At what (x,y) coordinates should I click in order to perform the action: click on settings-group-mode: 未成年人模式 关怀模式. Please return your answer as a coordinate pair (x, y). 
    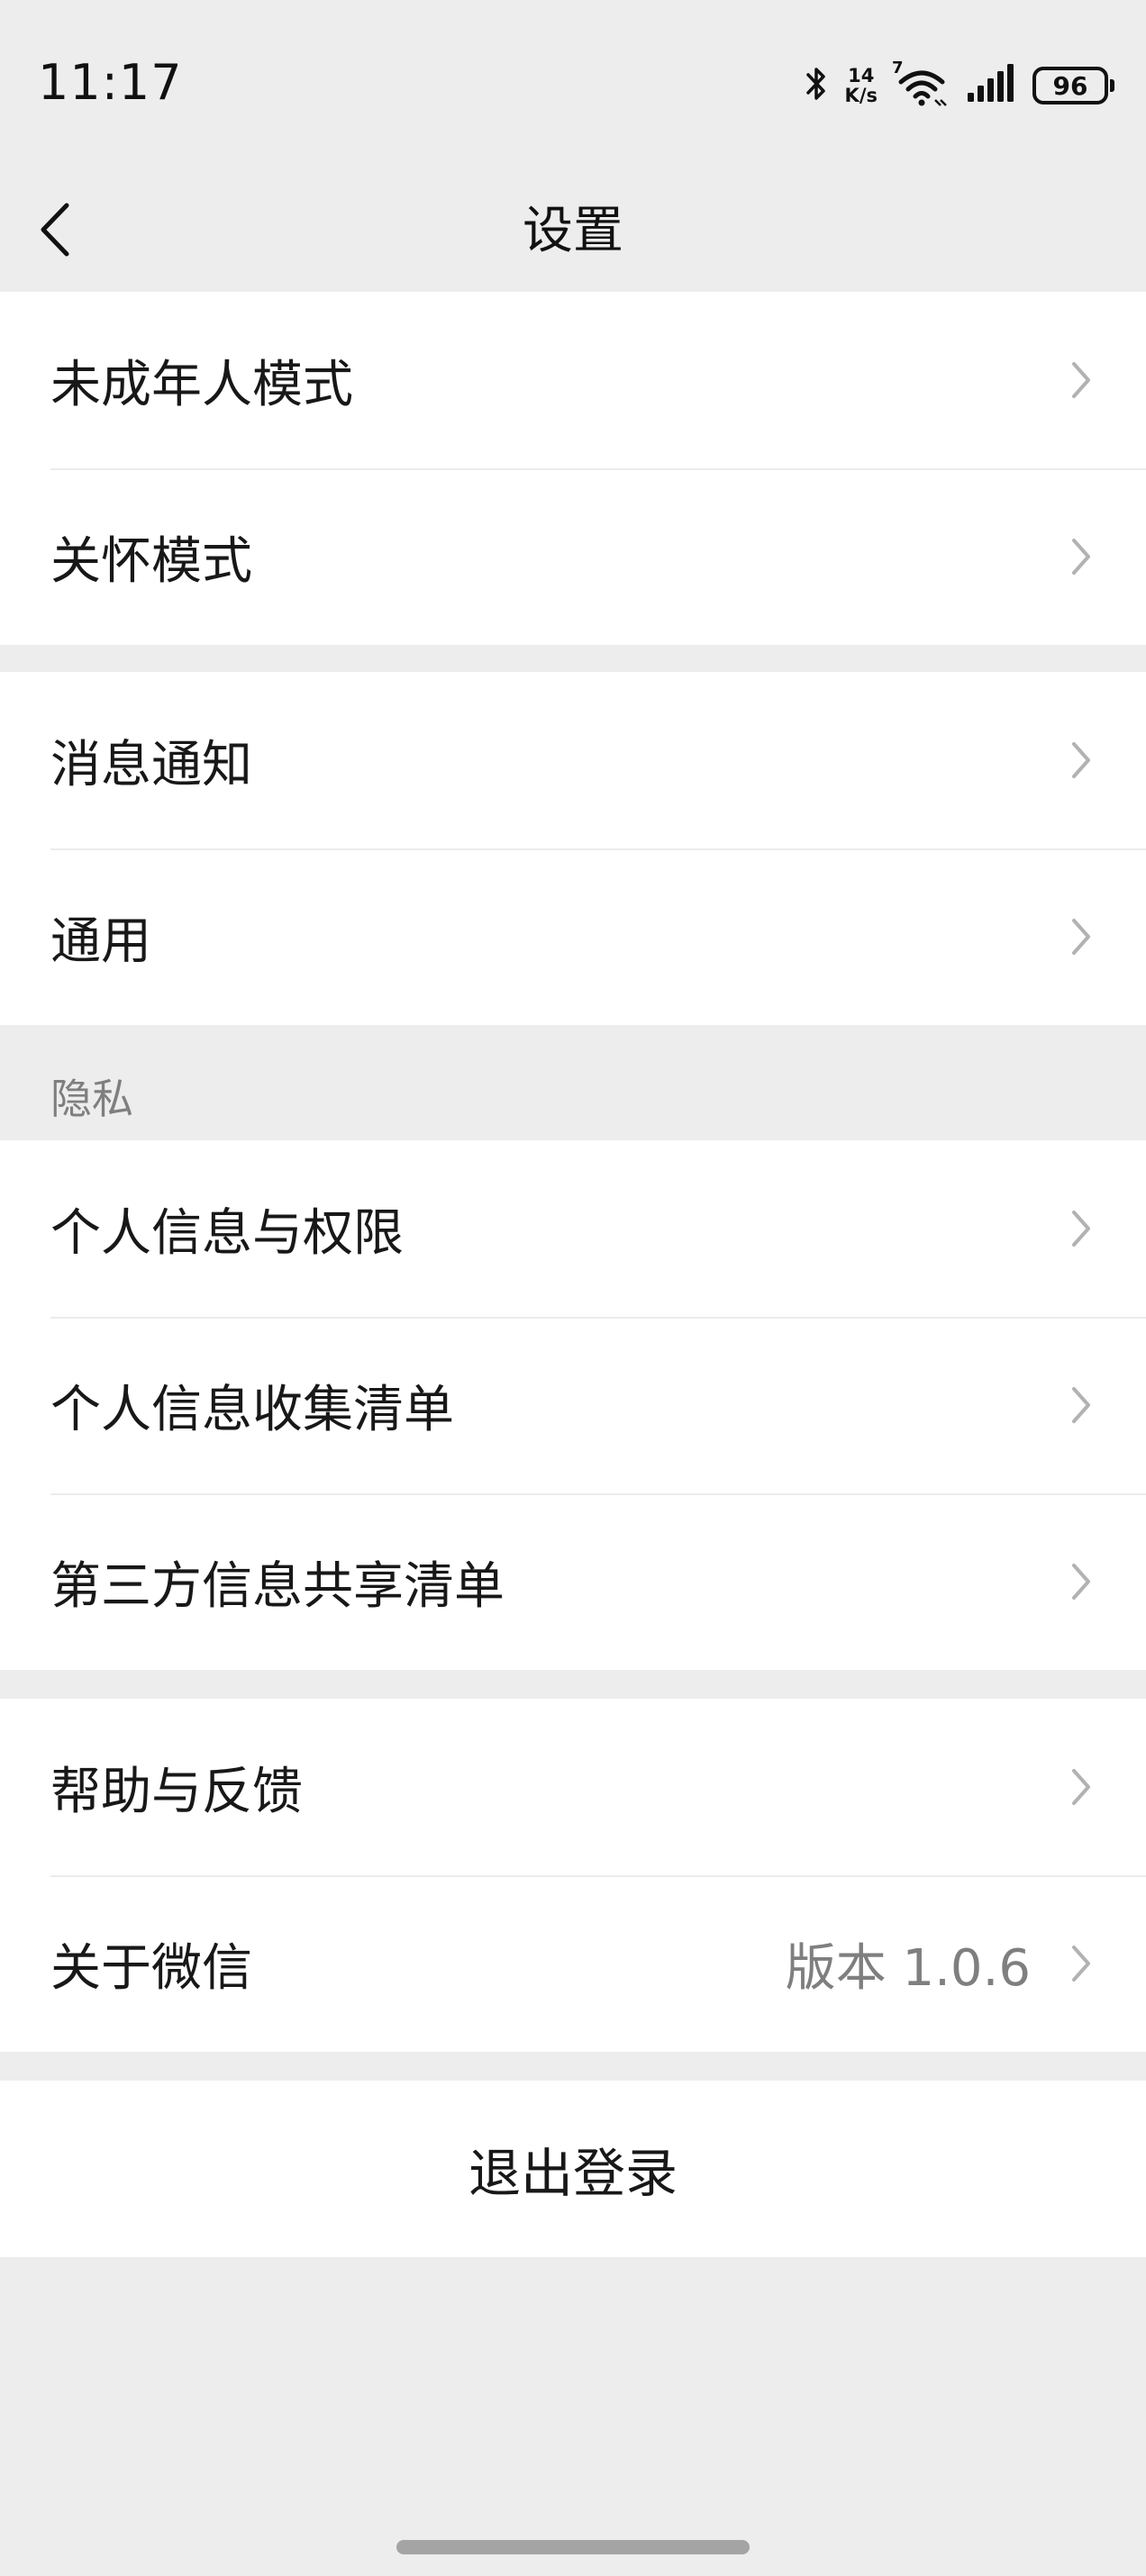
    Looking at the image, I should click on (573, 468).